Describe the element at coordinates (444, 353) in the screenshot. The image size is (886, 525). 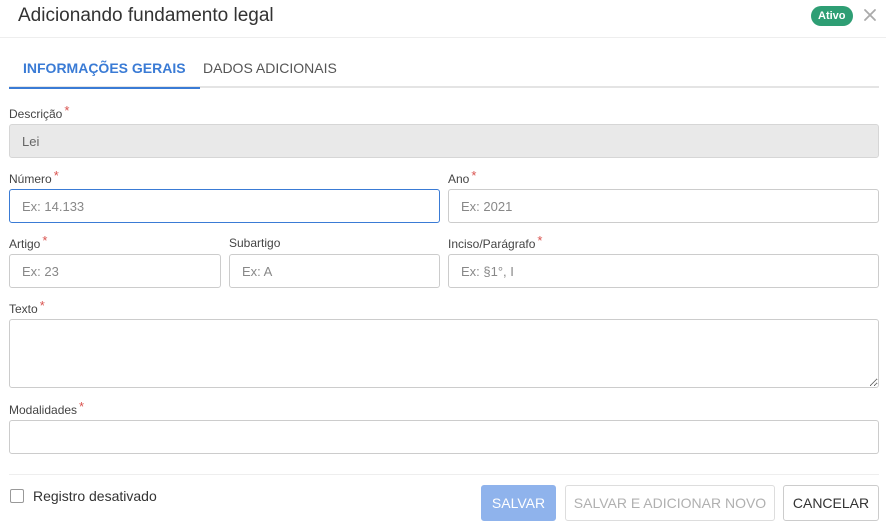
I see `texto-textarea` at that location.